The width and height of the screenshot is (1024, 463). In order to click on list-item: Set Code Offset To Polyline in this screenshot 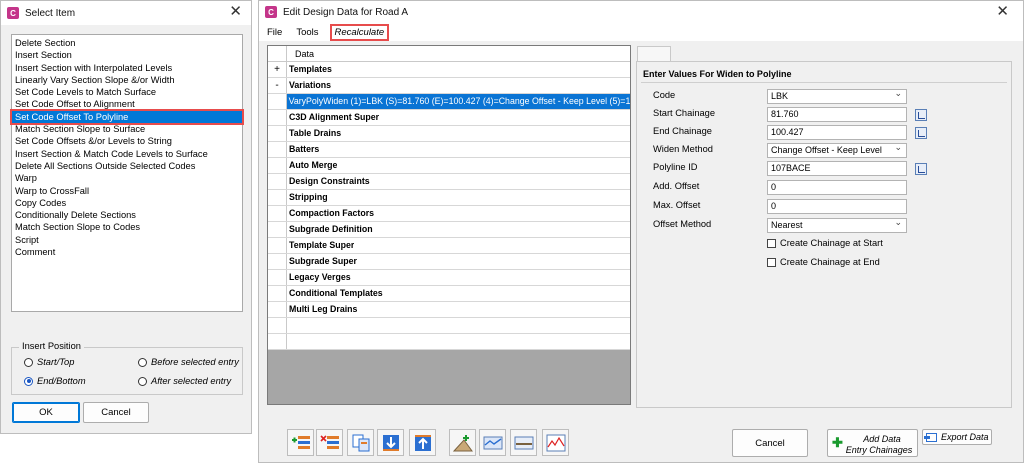, I will do `click(127, 117)`.